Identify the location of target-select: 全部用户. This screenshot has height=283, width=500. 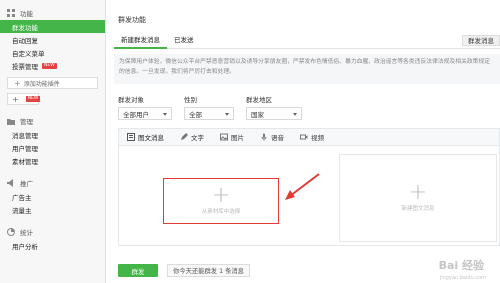
(145, 113).